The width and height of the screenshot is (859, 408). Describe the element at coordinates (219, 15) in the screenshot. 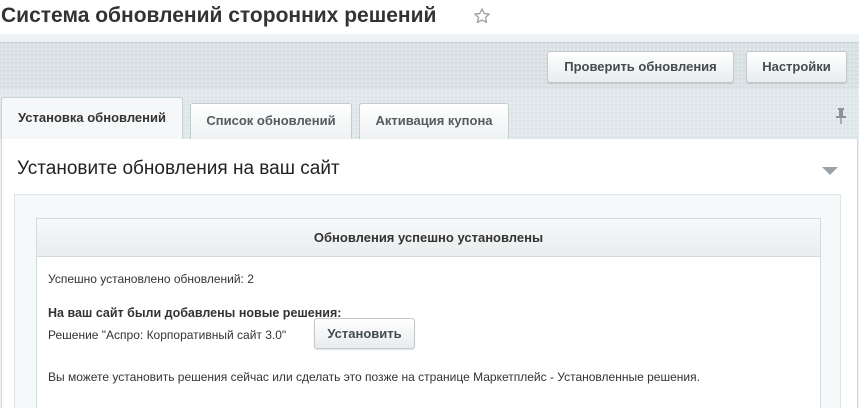

I see `page-title: Система обновлений сторонних решений` at that location.